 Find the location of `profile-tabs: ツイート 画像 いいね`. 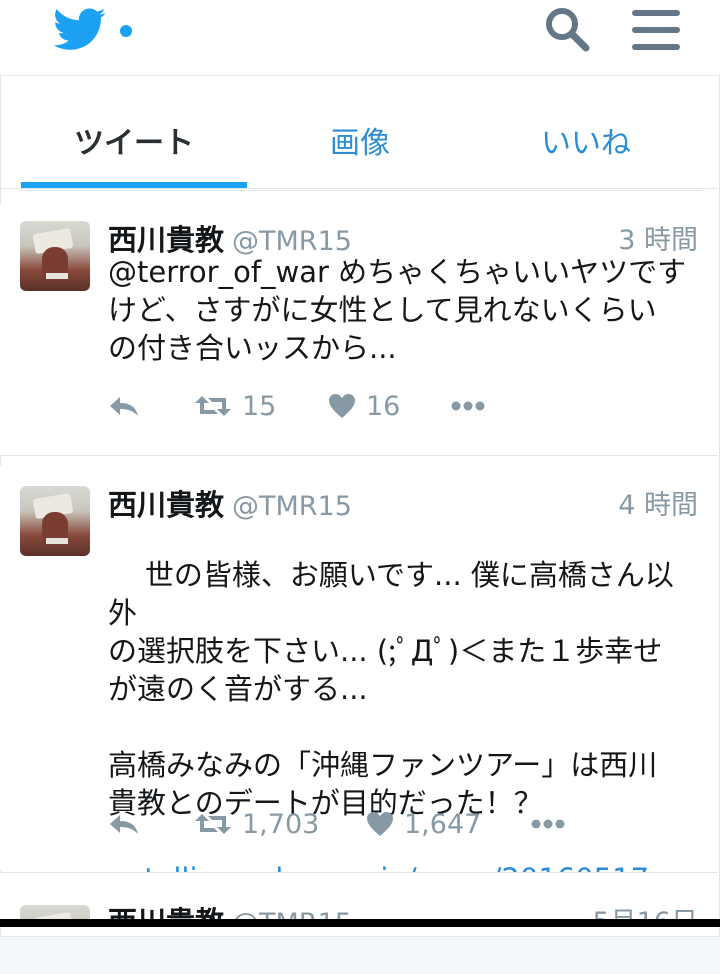

profile-tabs: ツイート 画像 いいね is located at coordinates (361, 153).